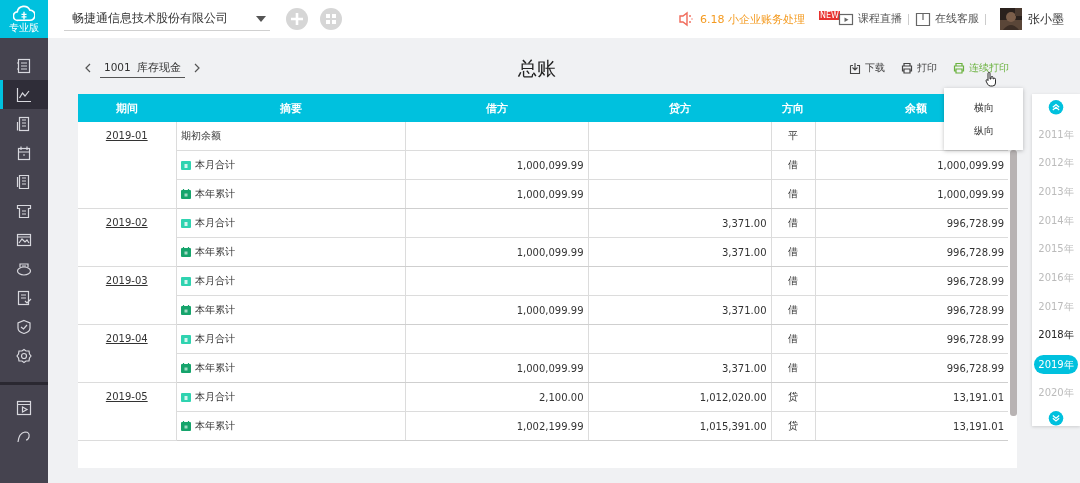  What do you see at coordinates (550, 426) in the screenshot?
I see `debit-amount: 1,002,199.99` at bounding box center [550, 426].